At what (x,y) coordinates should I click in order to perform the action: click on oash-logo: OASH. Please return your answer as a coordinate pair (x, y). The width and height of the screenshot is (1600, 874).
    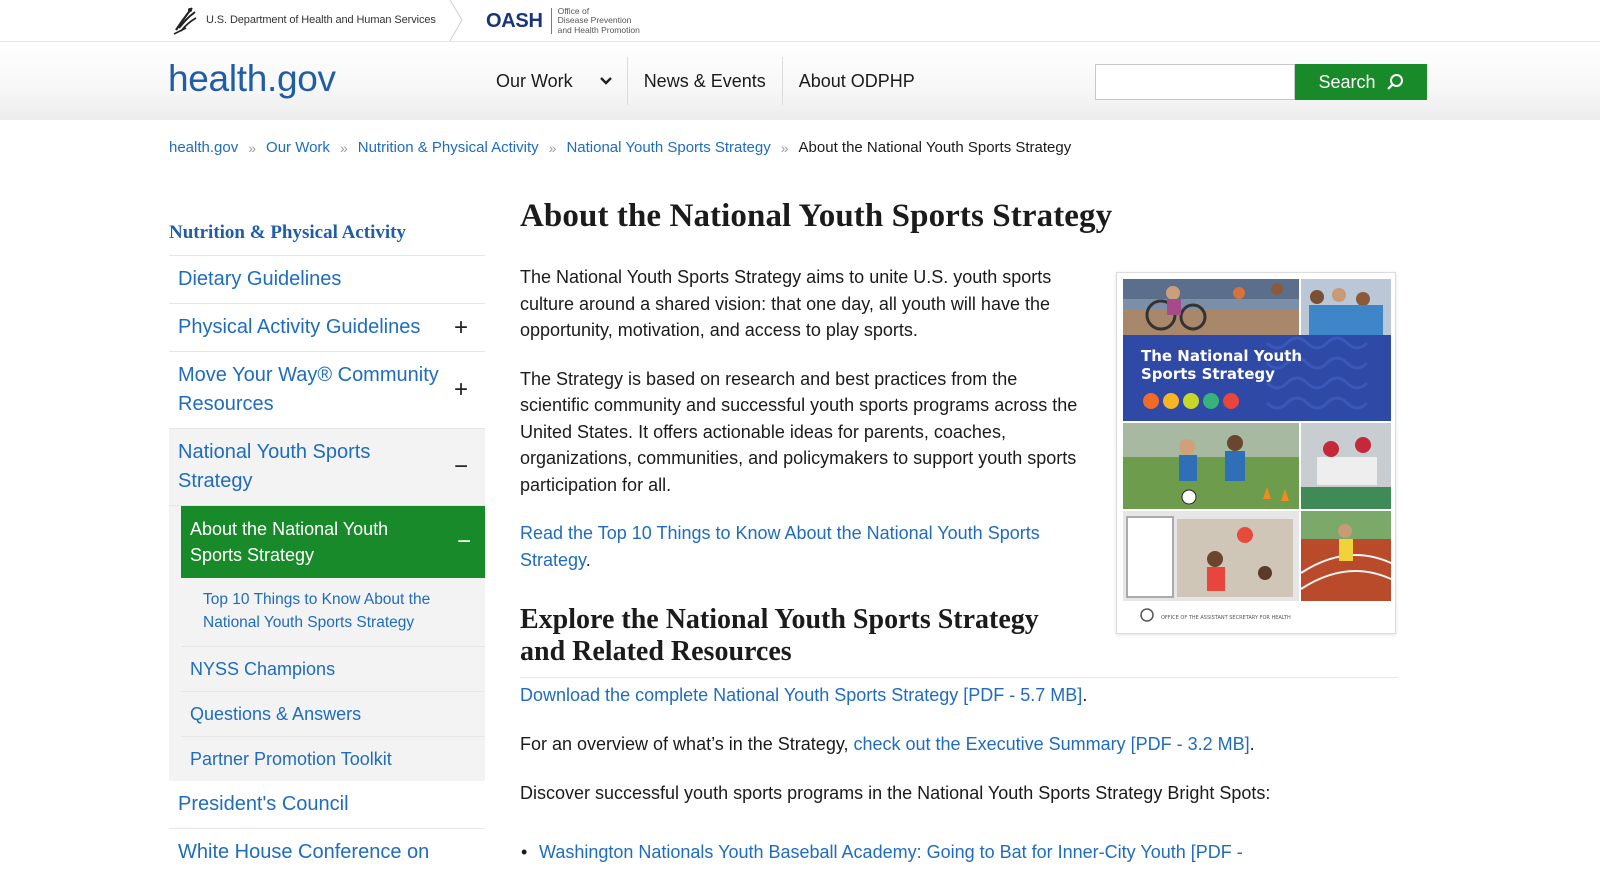
    Looking at the image, I should click on (514, 20).